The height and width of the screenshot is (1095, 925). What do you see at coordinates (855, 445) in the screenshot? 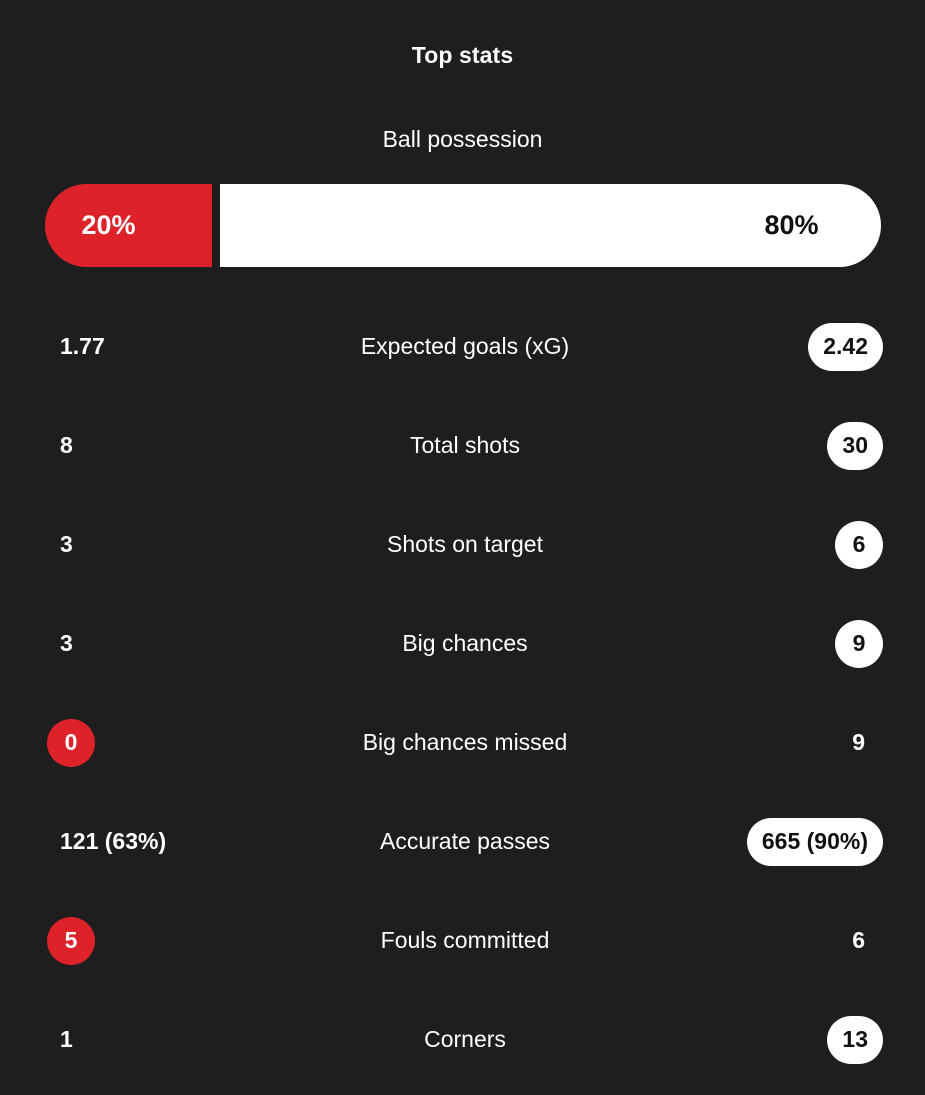
I see `stat-right-value-pill: 30` at bounding box center [855, 445].